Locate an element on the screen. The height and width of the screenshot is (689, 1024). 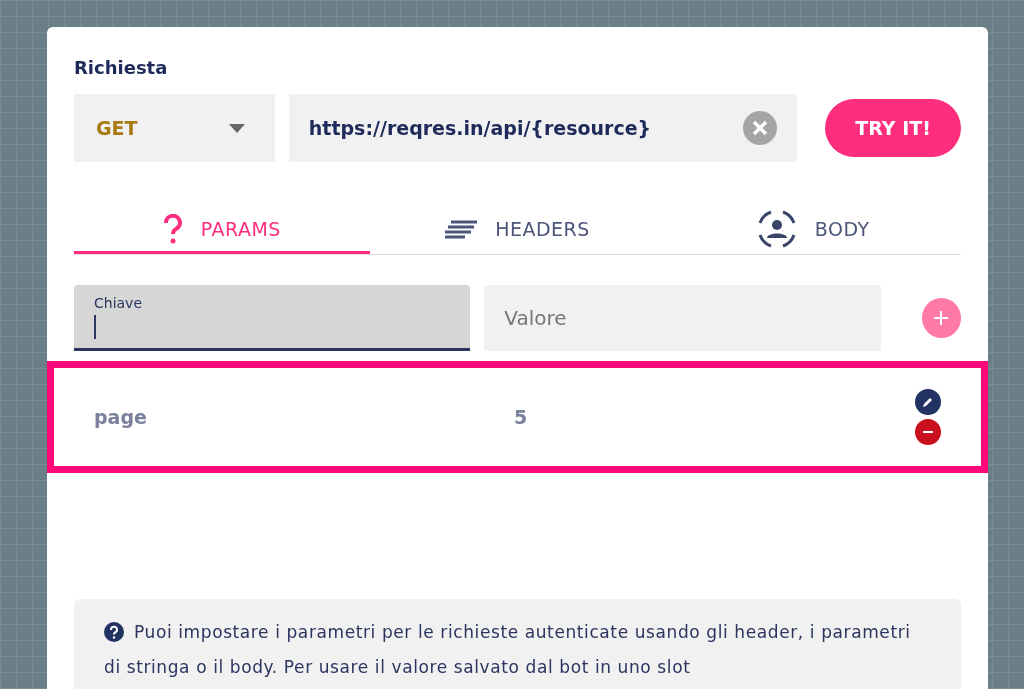
param-key: page is located at coordinates (304, 417).